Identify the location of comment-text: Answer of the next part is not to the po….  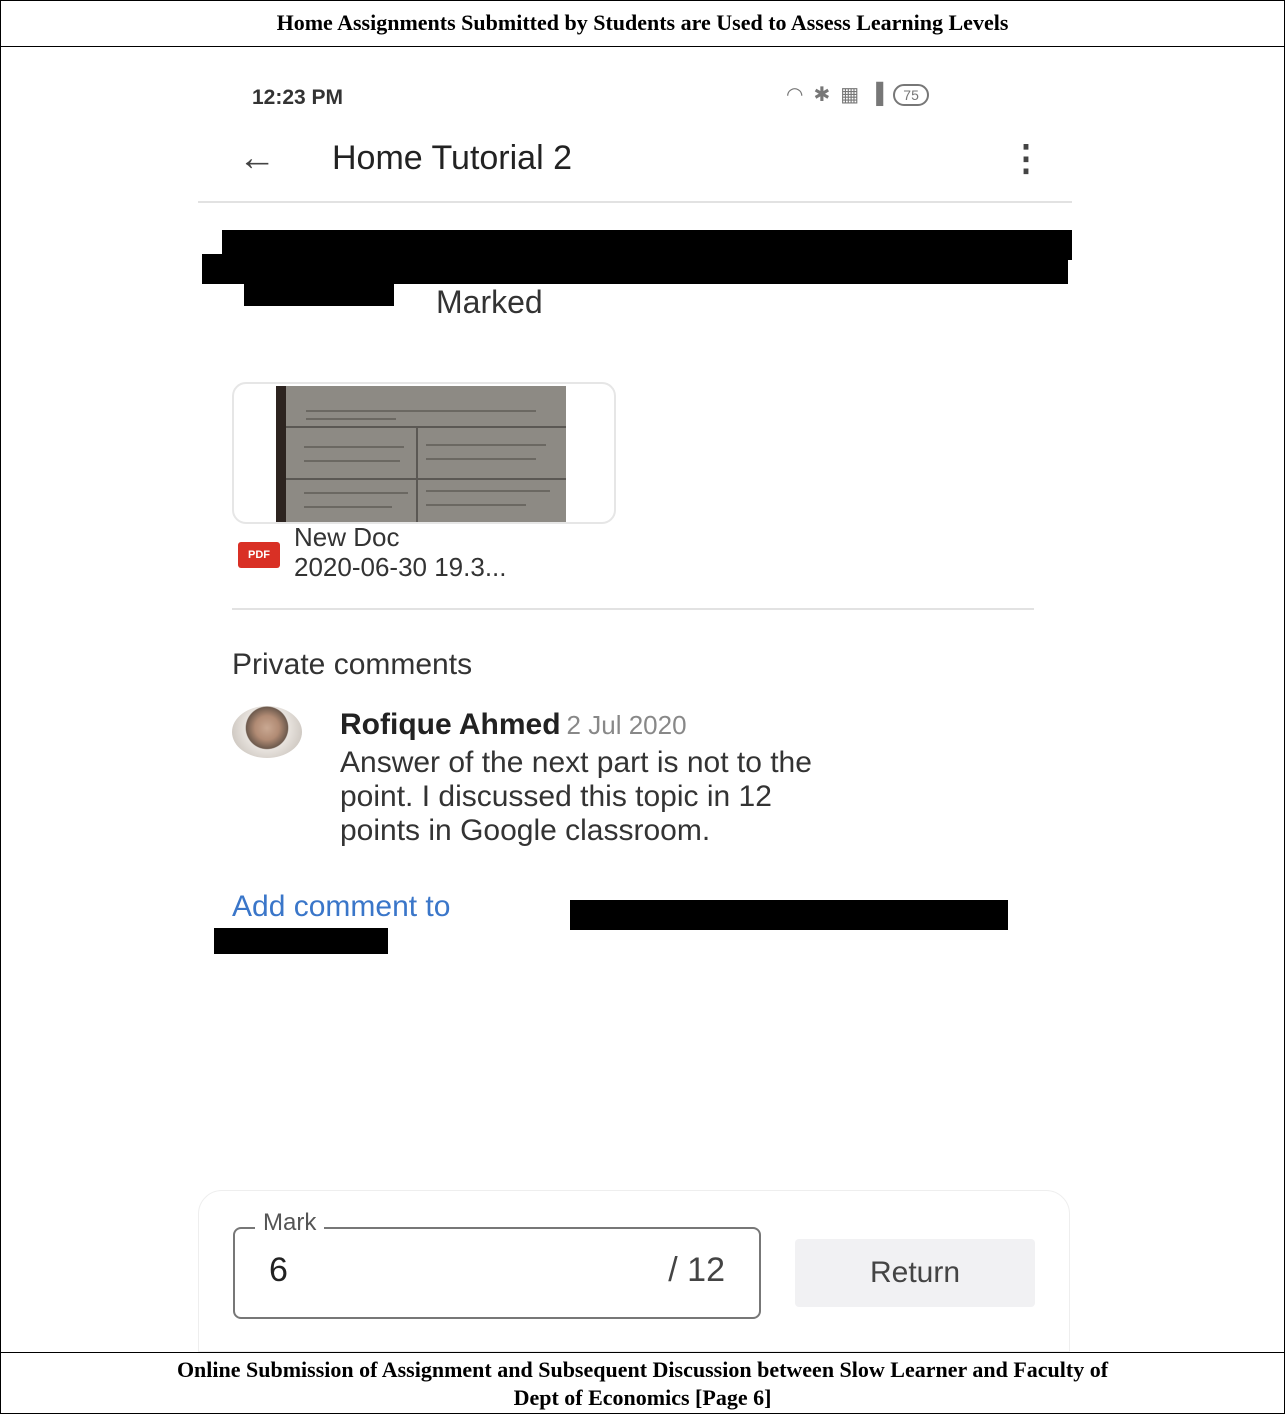
(700, 797).